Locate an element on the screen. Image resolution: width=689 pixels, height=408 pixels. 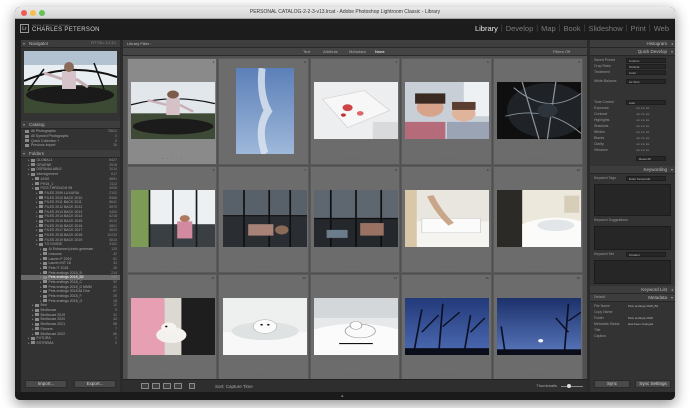
filter-none: None is located at coordinates (380, 51).